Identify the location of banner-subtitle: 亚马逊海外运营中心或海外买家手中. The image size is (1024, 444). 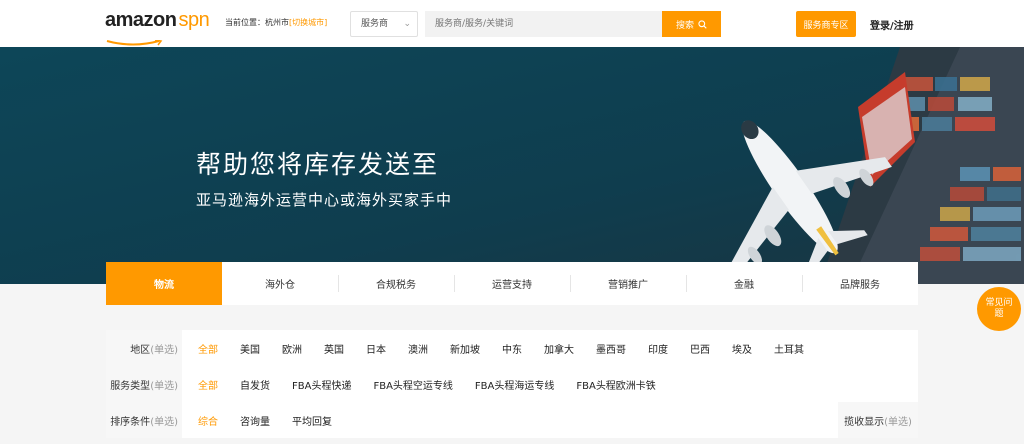
(324, 200).